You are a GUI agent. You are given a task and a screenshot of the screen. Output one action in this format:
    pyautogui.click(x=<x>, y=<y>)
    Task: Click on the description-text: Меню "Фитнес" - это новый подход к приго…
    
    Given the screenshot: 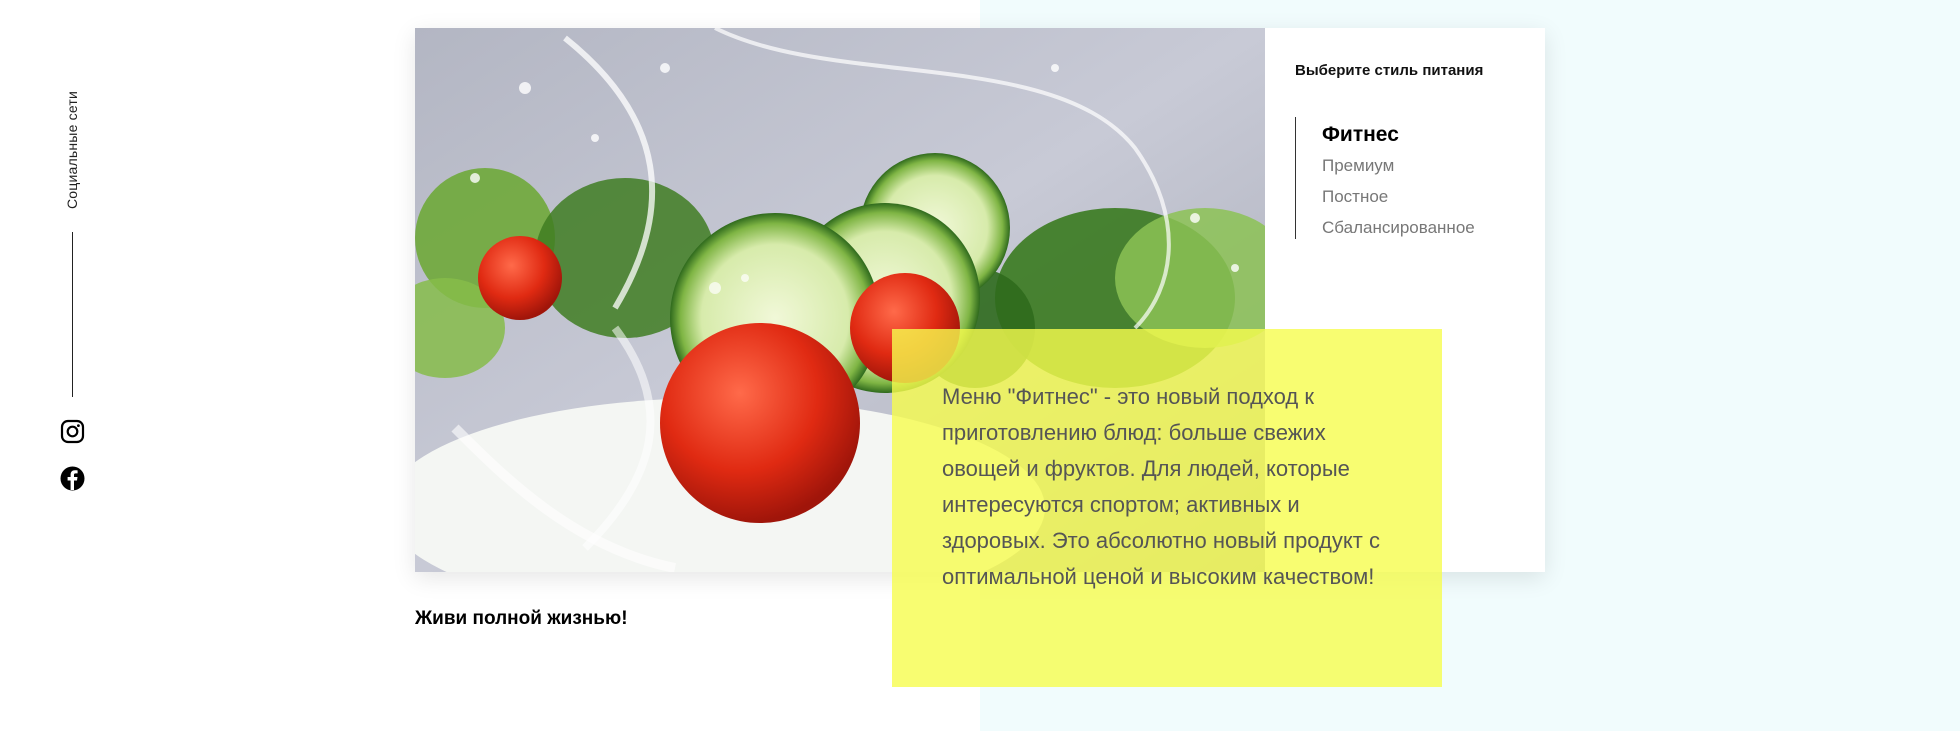 What is the action you would take?
    pyautogui.click(x=1161, y=486)
    